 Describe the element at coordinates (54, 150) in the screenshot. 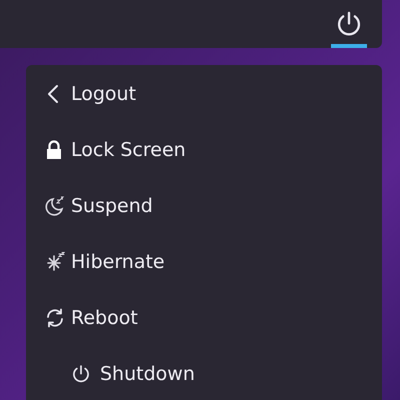

I see `lock-icon` at that location.